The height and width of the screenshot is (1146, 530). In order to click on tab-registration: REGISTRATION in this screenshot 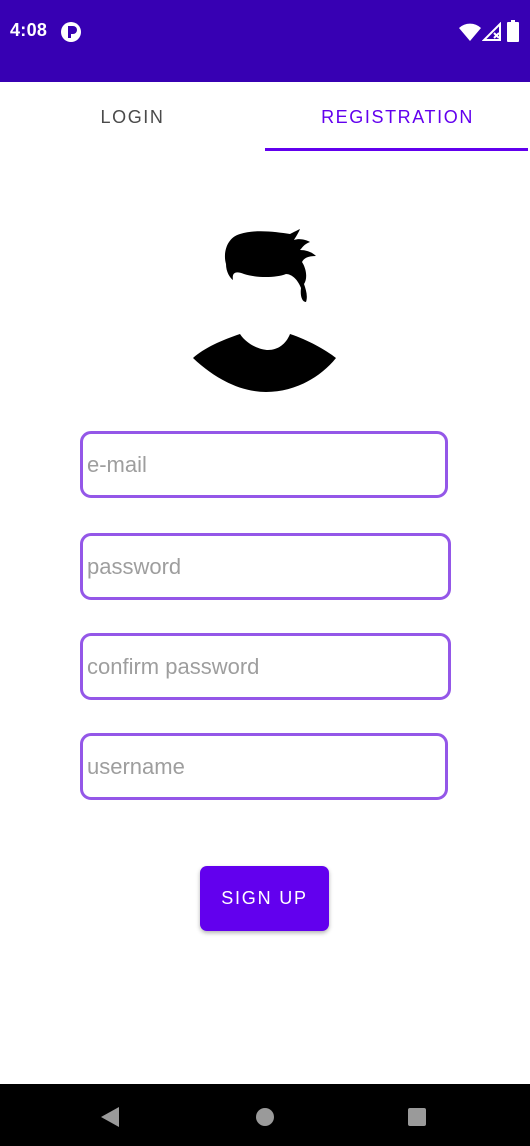, I will do `click(397, 117)`.